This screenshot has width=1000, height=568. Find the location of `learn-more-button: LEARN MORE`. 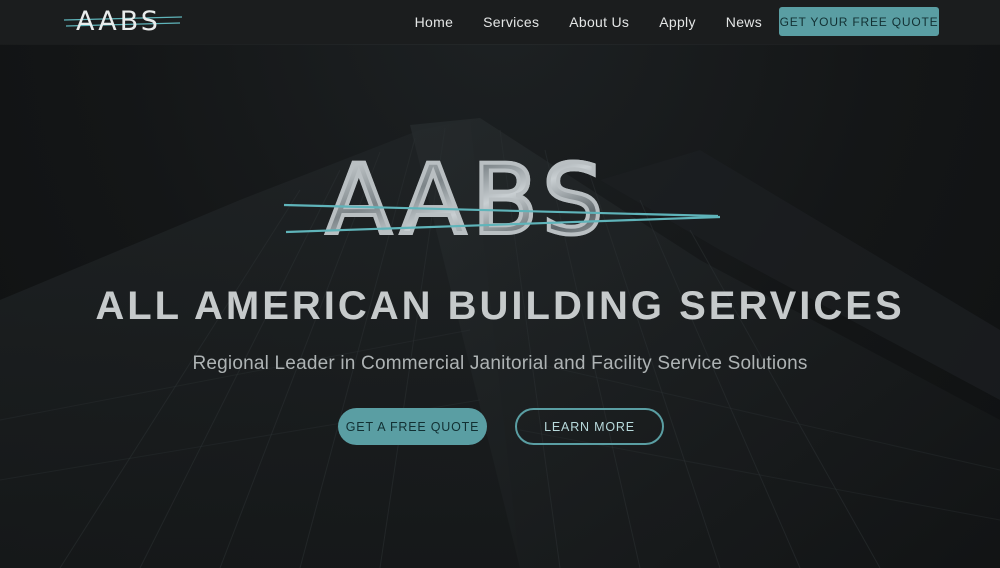

learn-more-button: LEARN MORE is located at coordinates (589, 426).